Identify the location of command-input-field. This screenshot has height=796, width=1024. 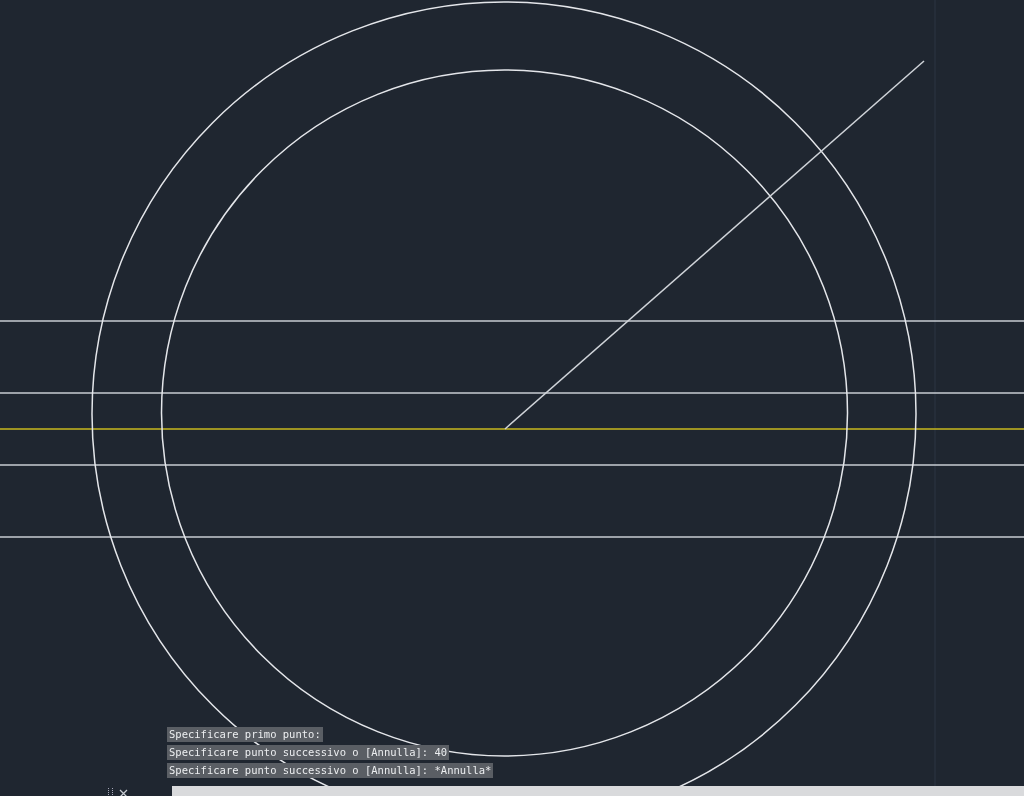
(598, 791).